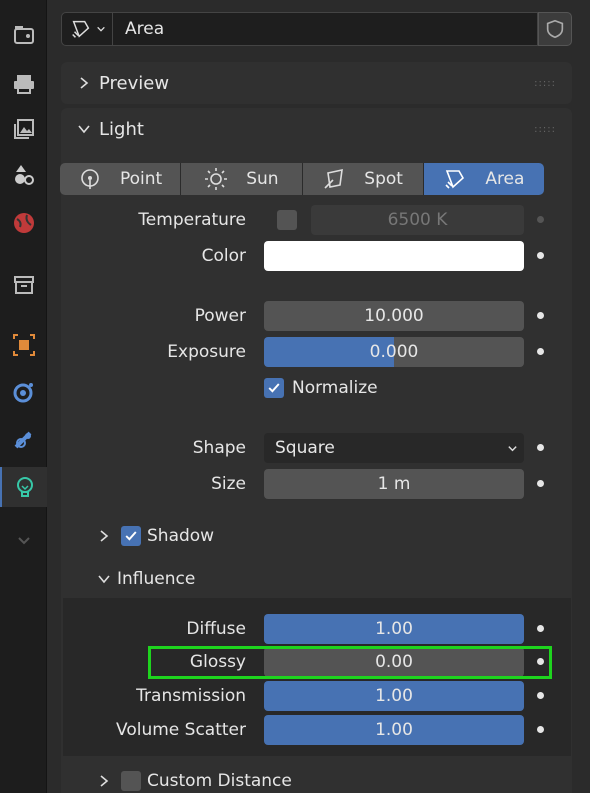  What do you see at coordinates (219, 781) in the screenshot?
I see `custom-distance-label: Custom Distance` at bounding box center [219, 781].